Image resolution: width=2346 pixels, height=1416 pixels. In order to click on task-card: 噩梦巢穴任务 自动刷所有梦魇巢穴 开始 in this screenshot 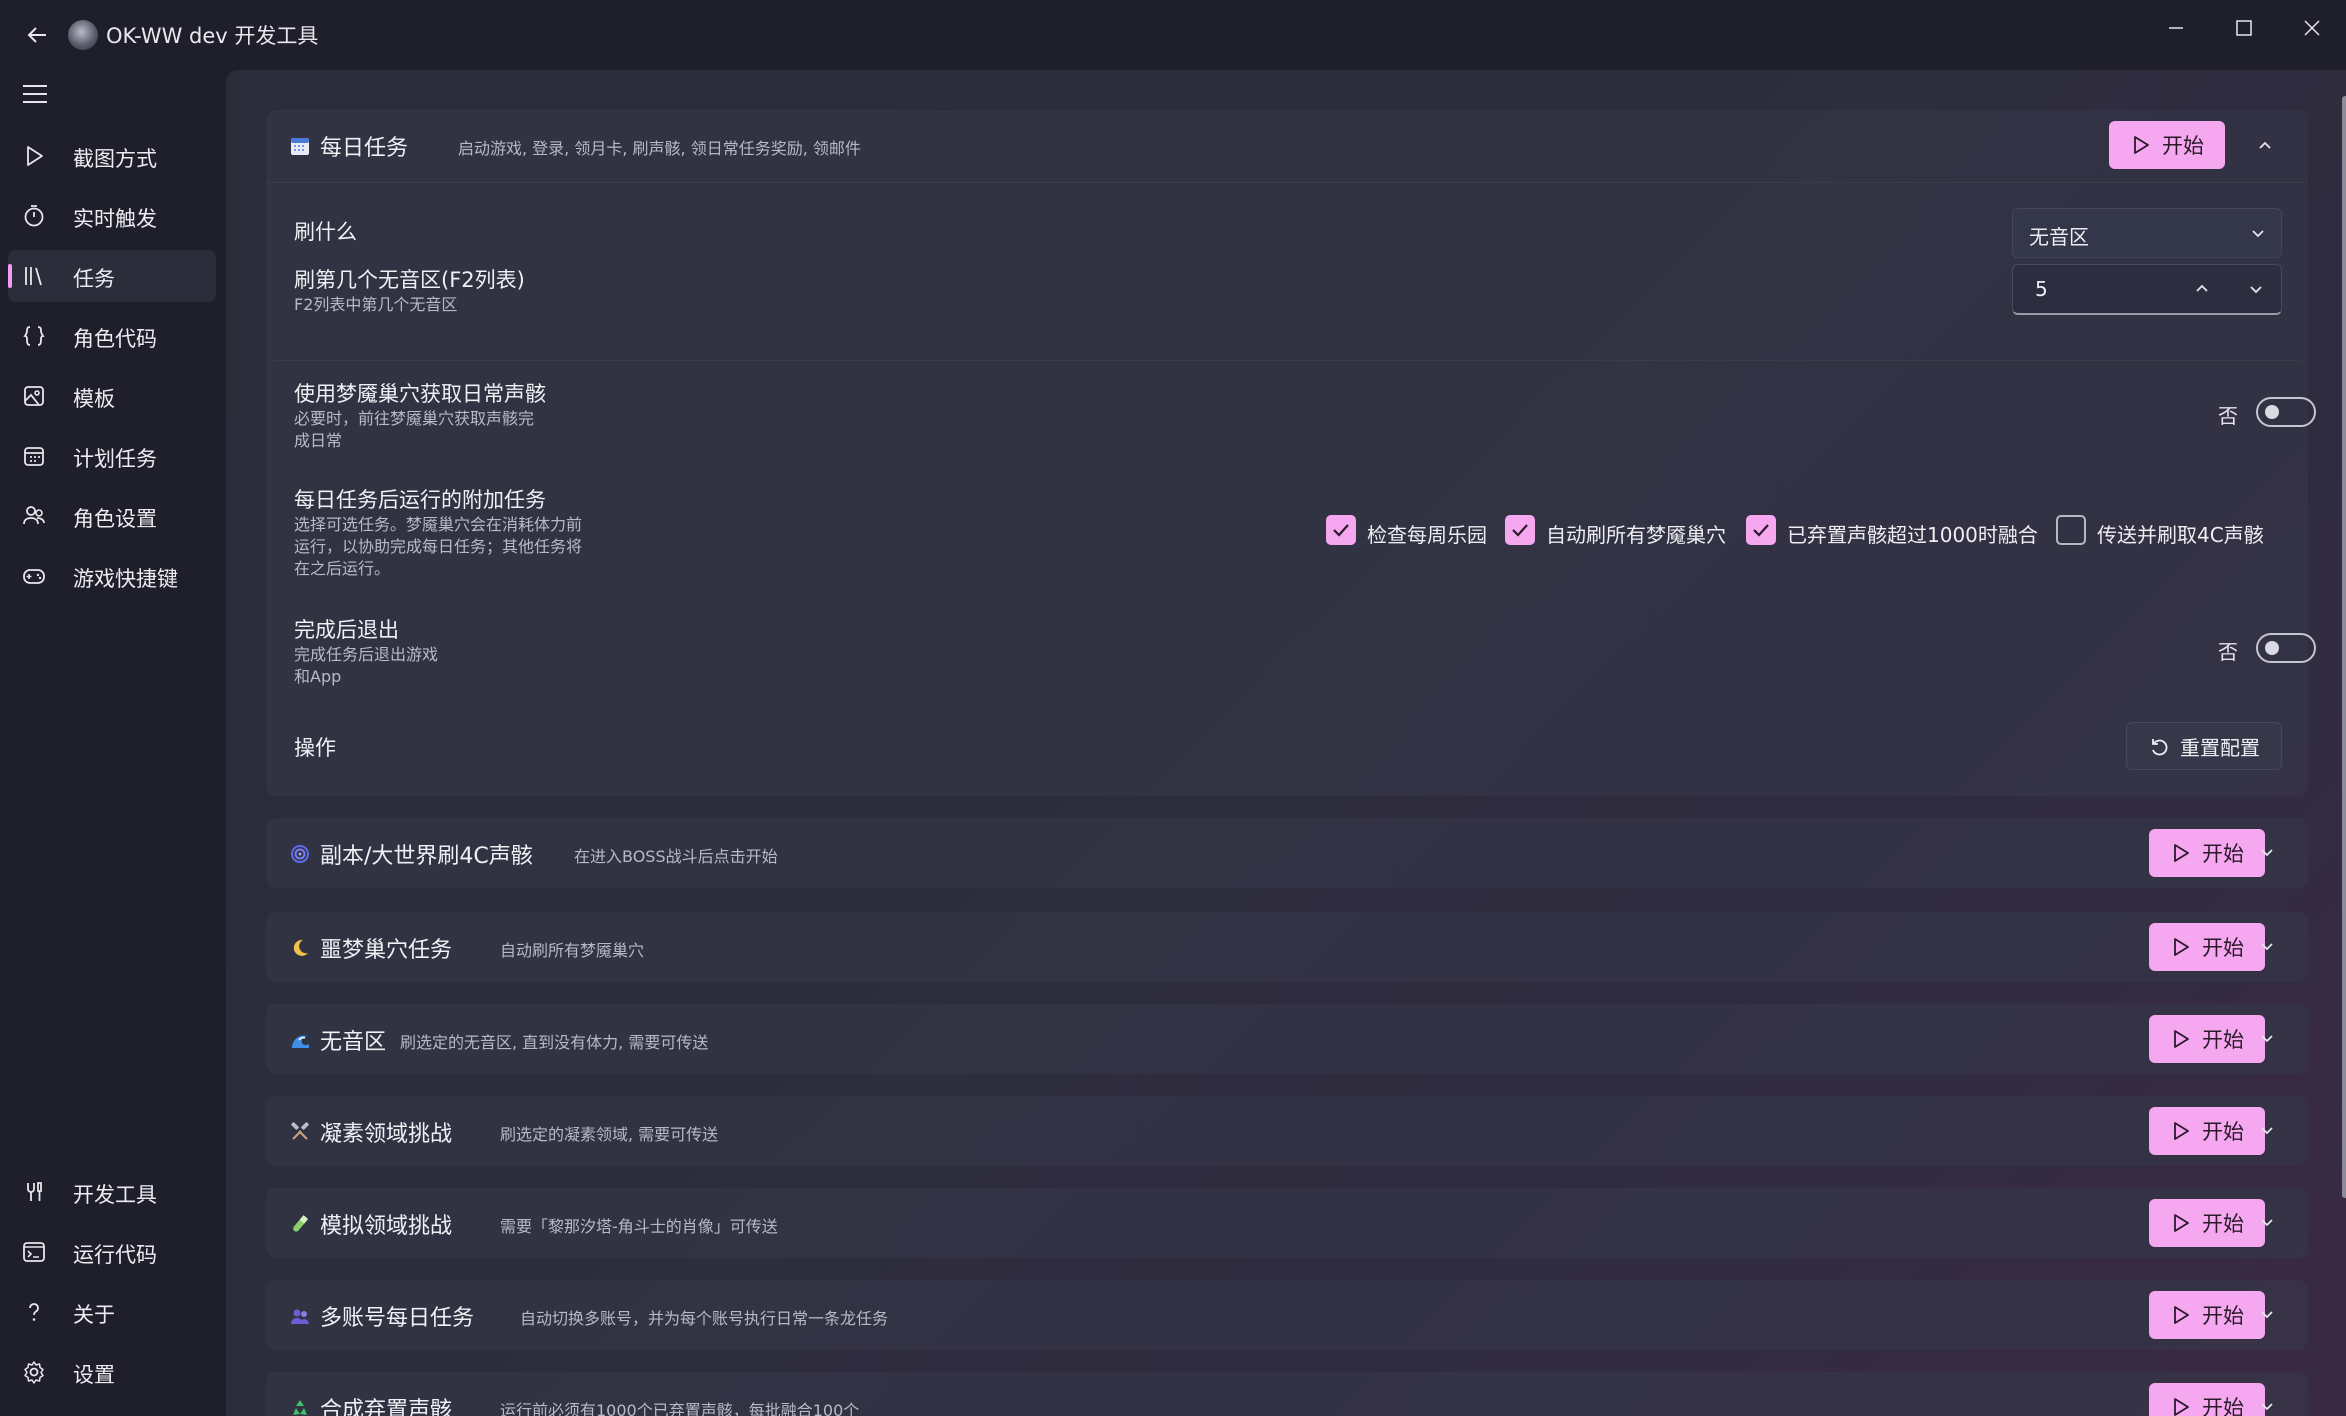, I will do `click(1287, 947)`.